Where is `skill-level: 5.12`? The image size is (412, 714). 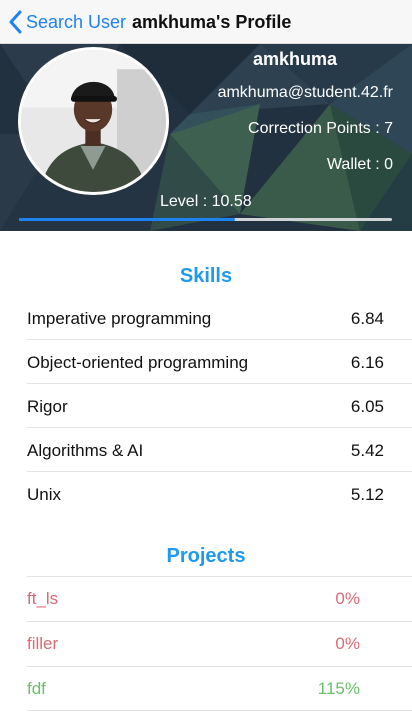 skill-level: 5.12 is located at coordinates (367, 494).